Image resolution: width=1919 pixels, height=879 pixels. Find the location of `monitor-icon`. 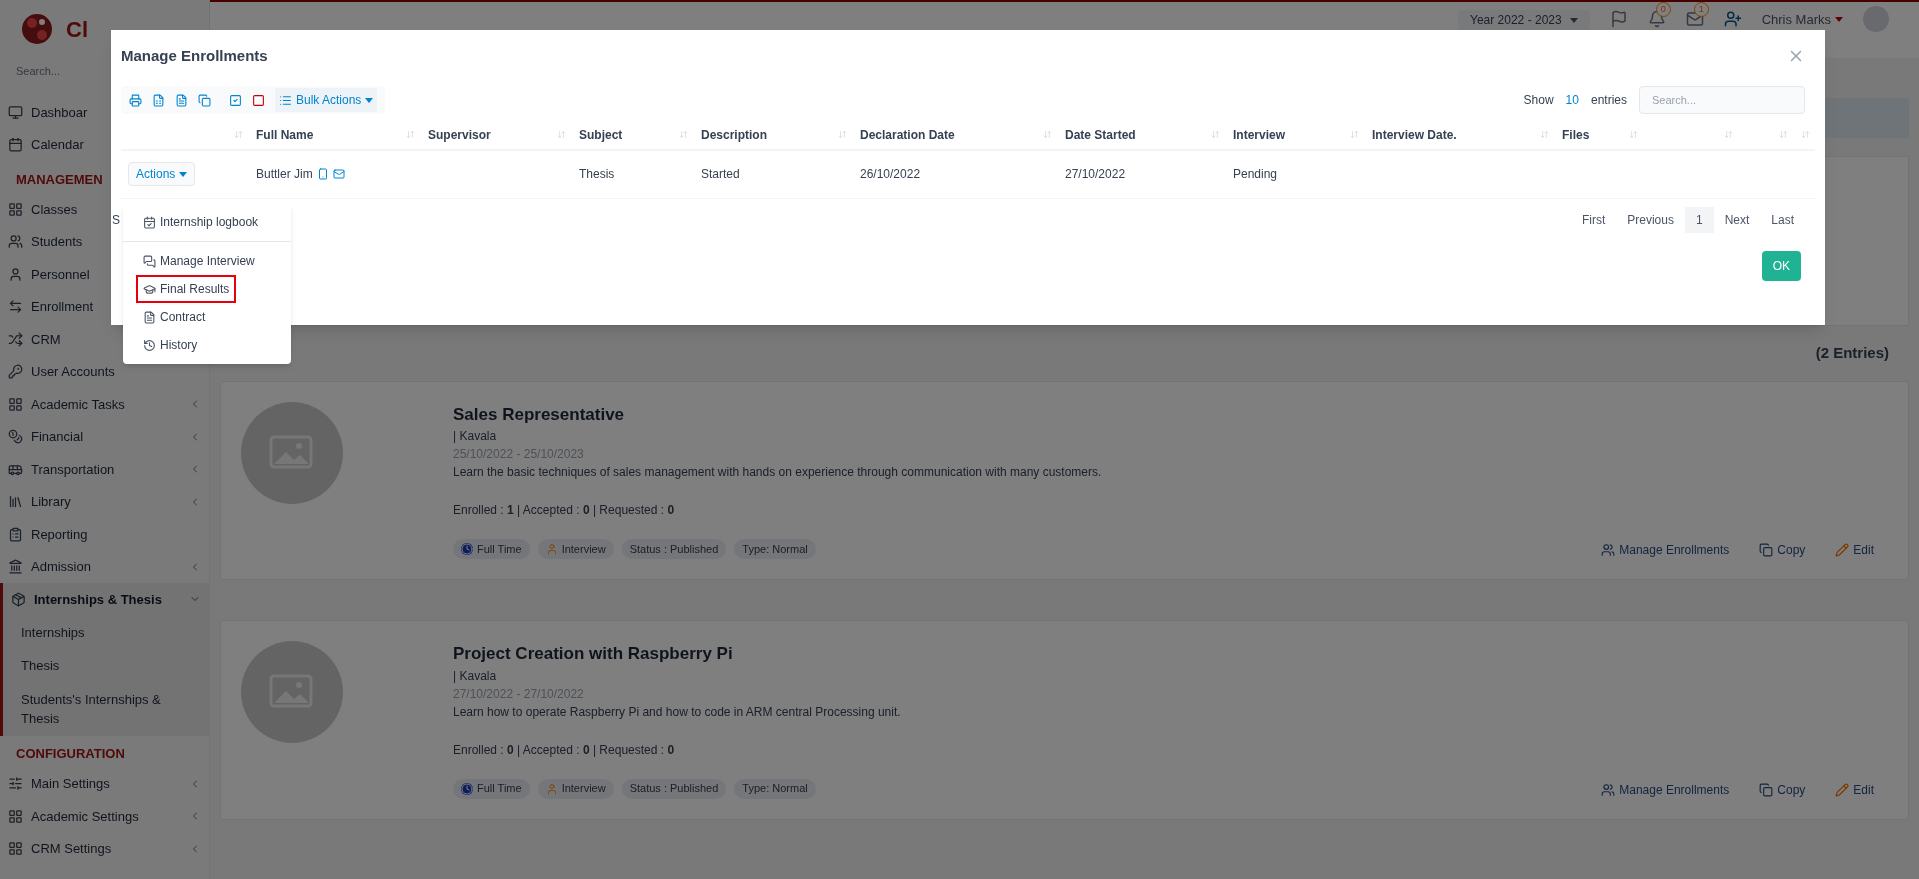

monitor-icon is located at coordinates (15, 112).